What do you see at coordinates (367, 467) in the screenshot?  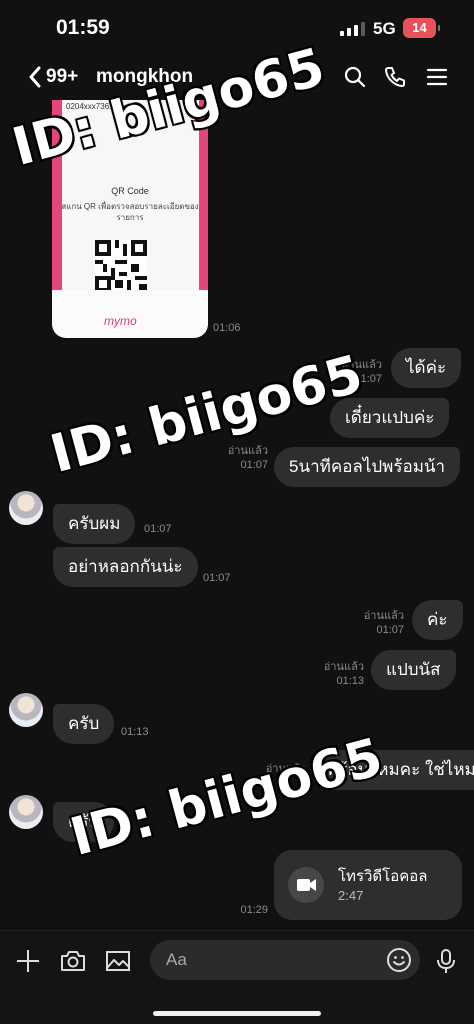 I see `message-bubble: 5นาทีคอลไปพร้อมน้า` at bounding box center [367, 467].